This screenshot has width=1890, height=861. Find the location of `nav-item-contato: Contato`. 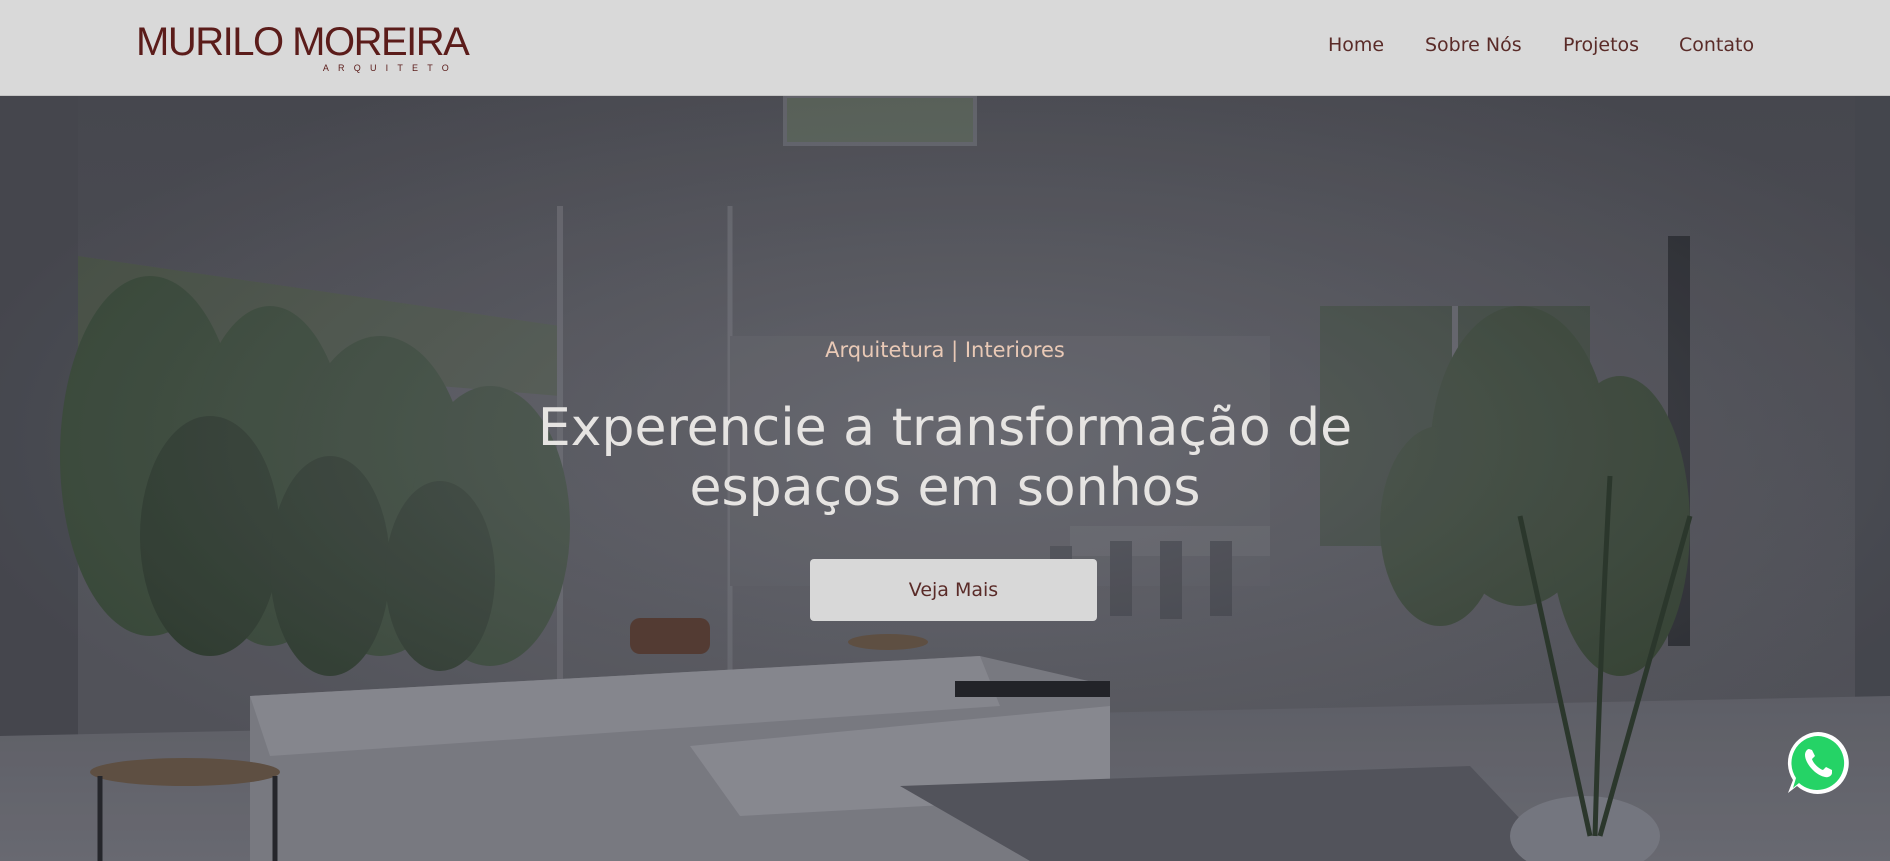

nav-item-contato: Contato is located at coordinates (1716, 45).